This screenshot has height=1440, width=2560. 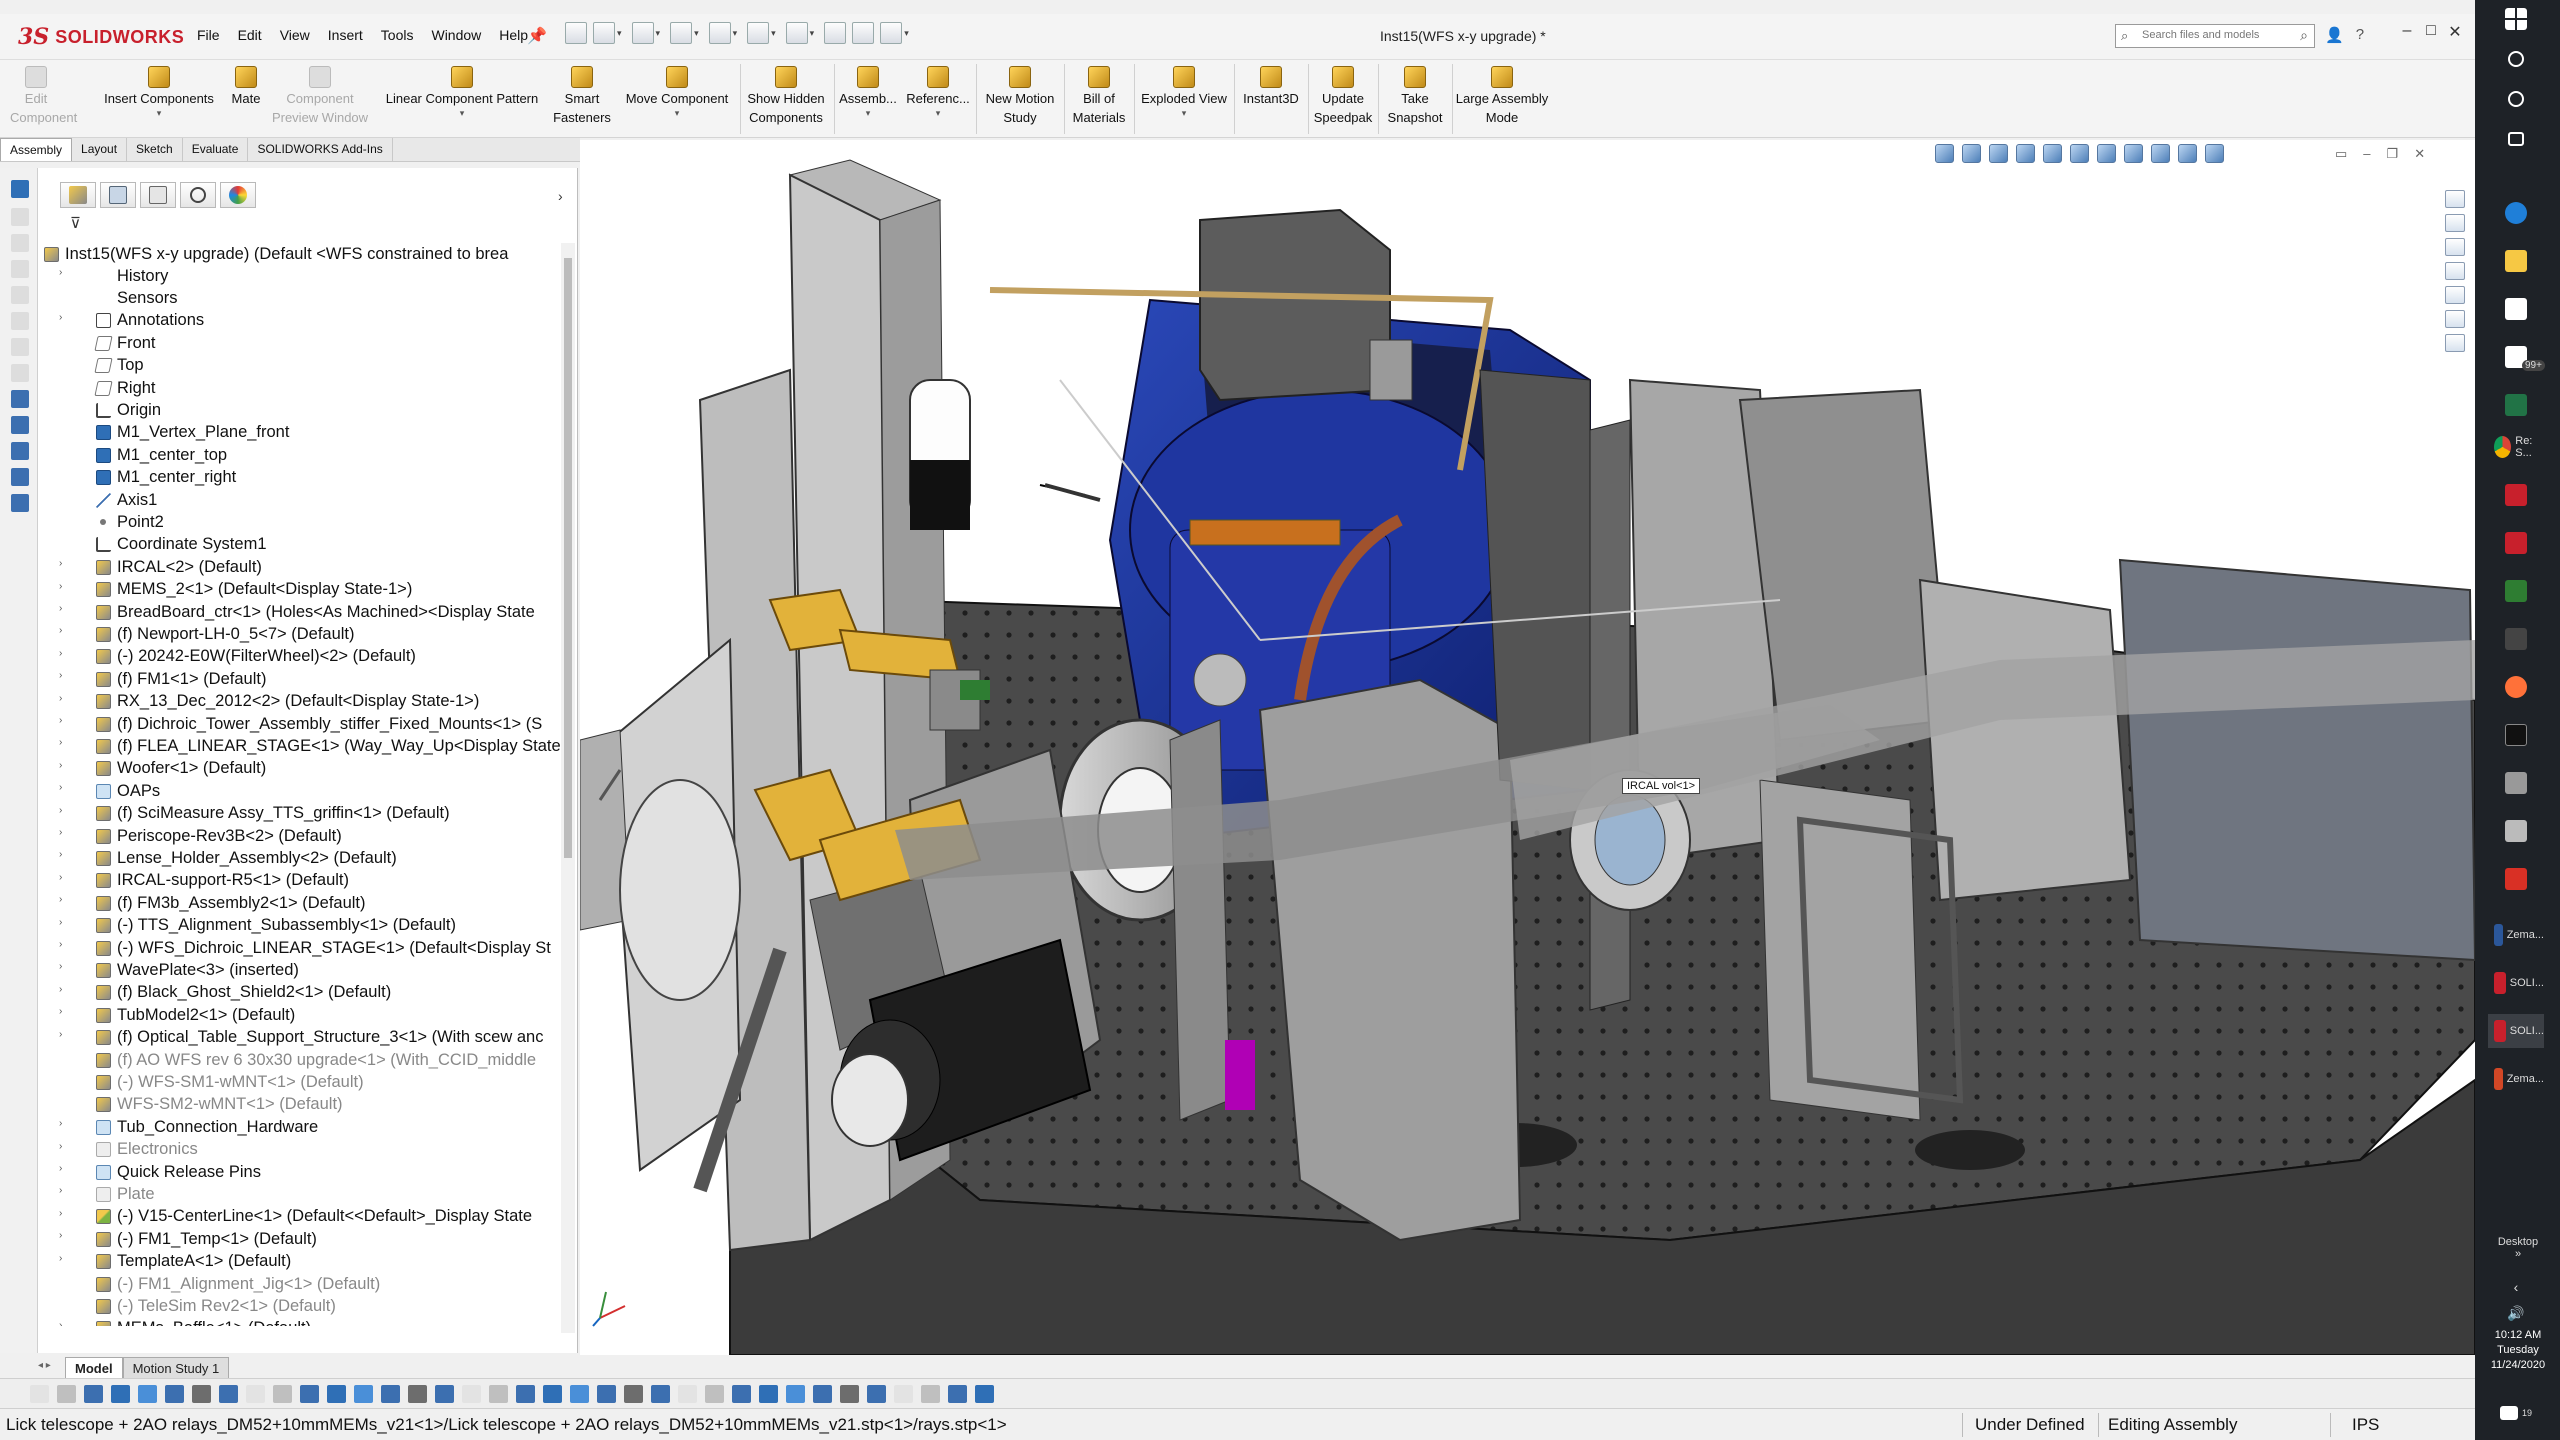 I want to click on search-scope-icon: ⌕, so click(x=2124, y=36).